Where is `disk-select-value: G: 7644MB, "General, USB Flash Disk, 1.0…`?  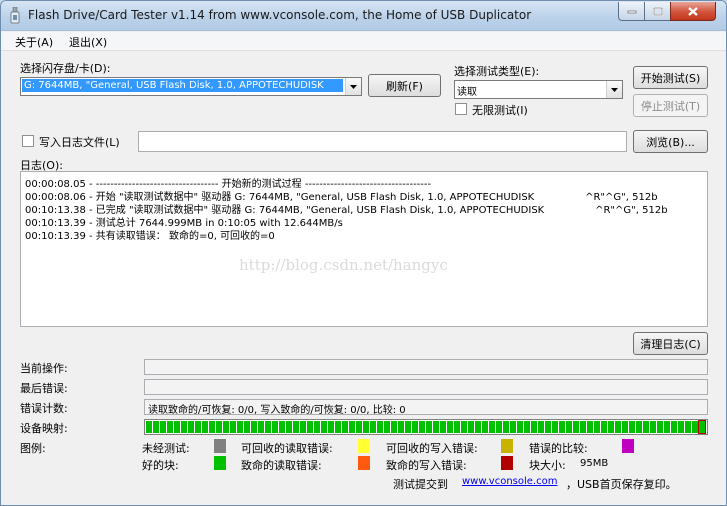
disk-select-value: G: 7644MB, "General, USB Flash Disk, 1.0… is located at coordinates (182, 85).